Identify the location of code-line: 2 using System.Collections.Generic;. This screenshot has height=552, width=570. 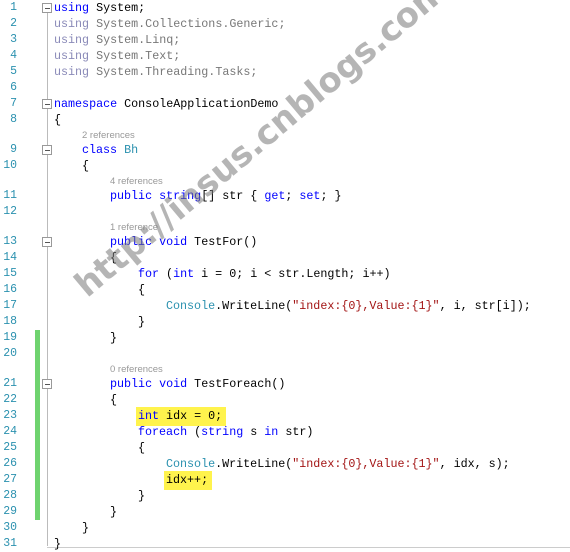
(285, 24).